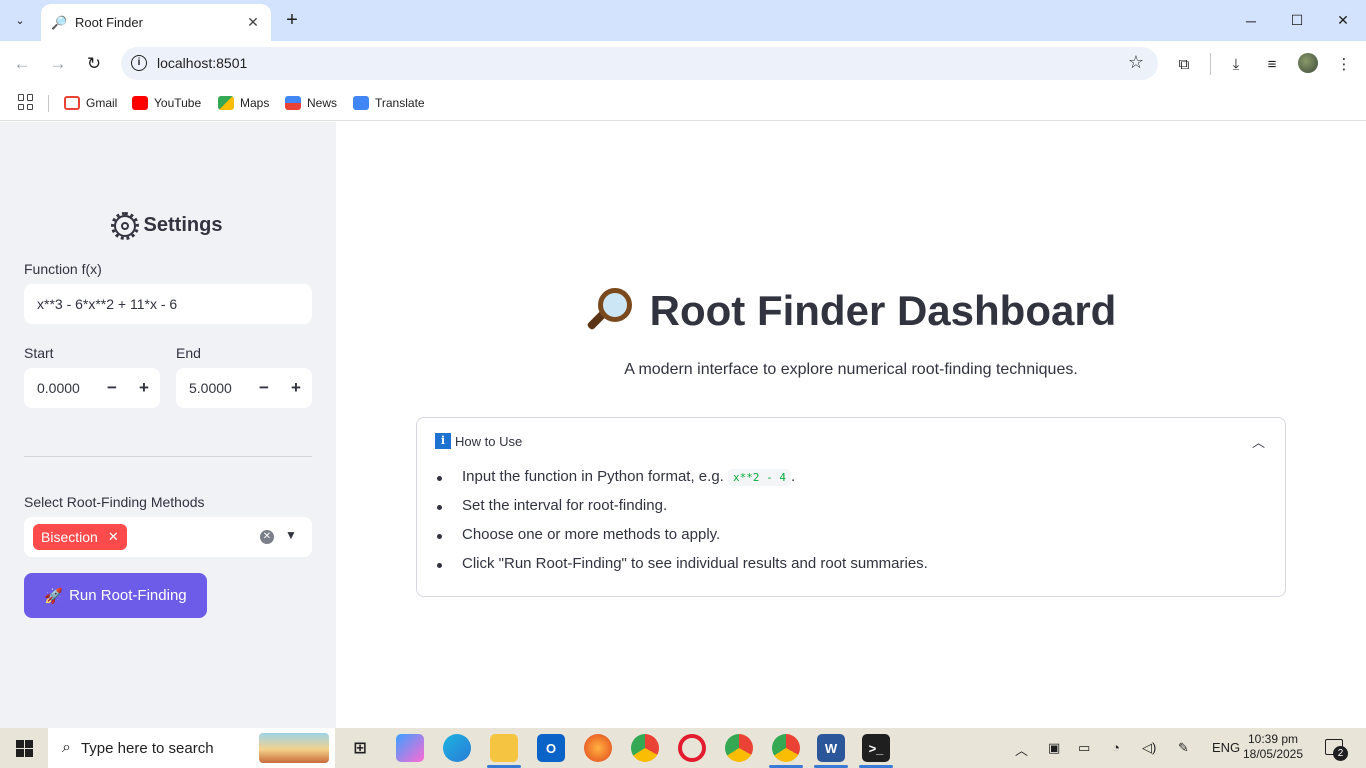  What do you see at coordinates (361, 103) in the screenshot?
I see `translate-icon` at bounding box center [361, 103].